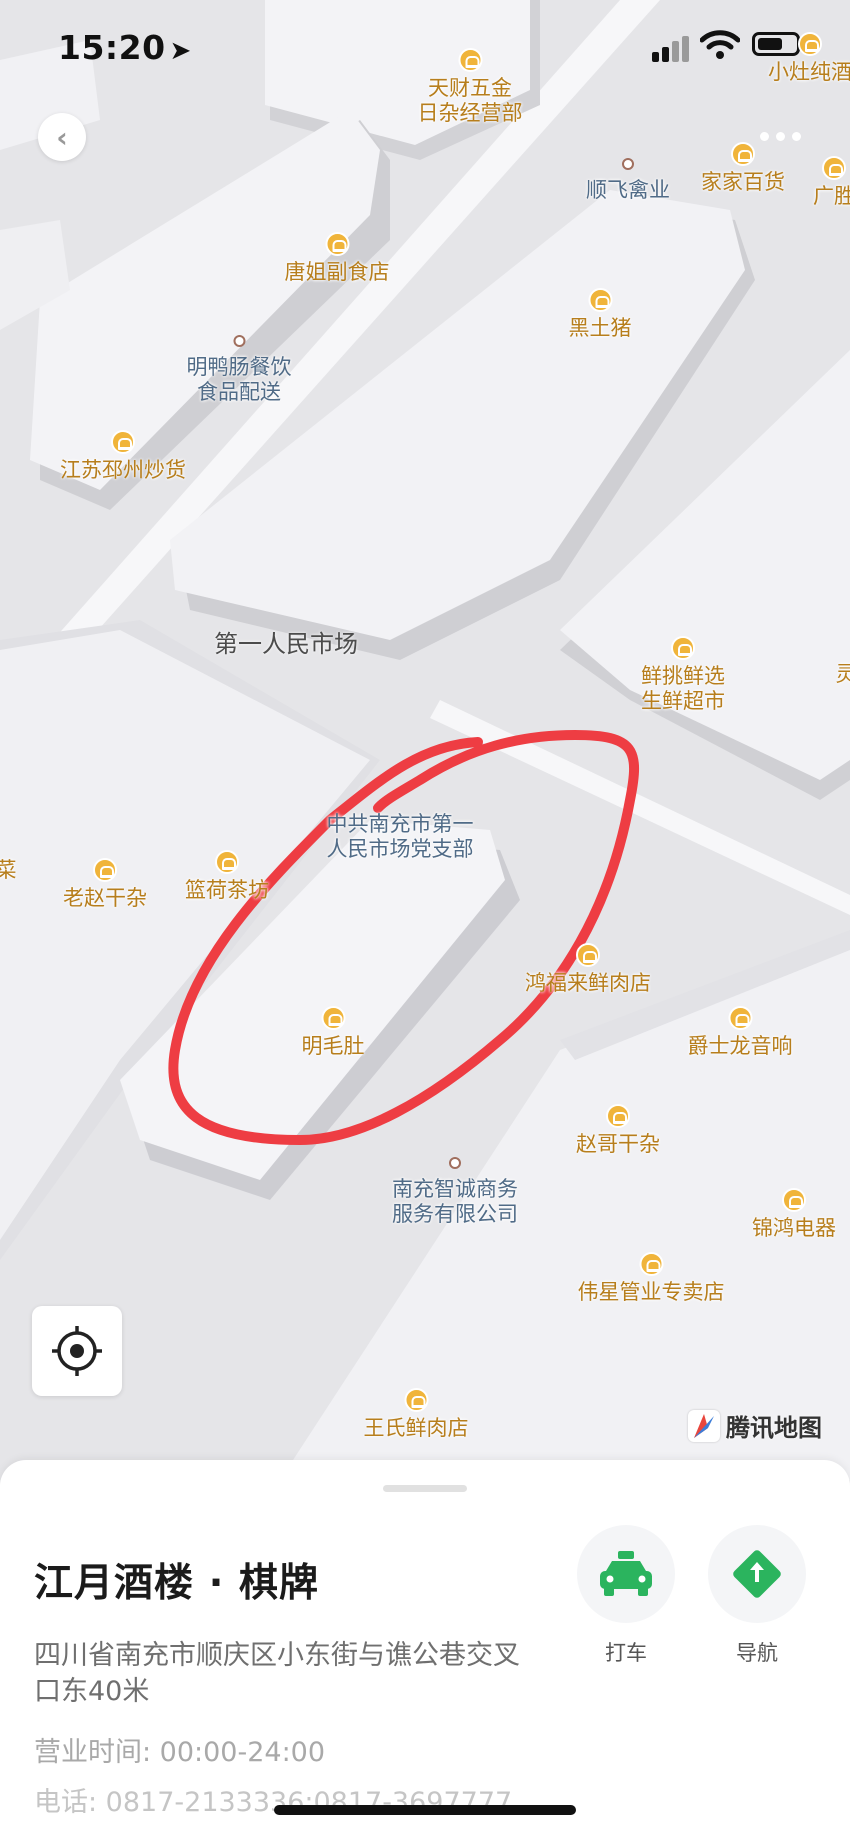  What do you see at coordinates (683, 688) in the screenshot?
I see `poi-label: 鲜挑鲜选 生鲜超市` at bounding box center [683, 688].